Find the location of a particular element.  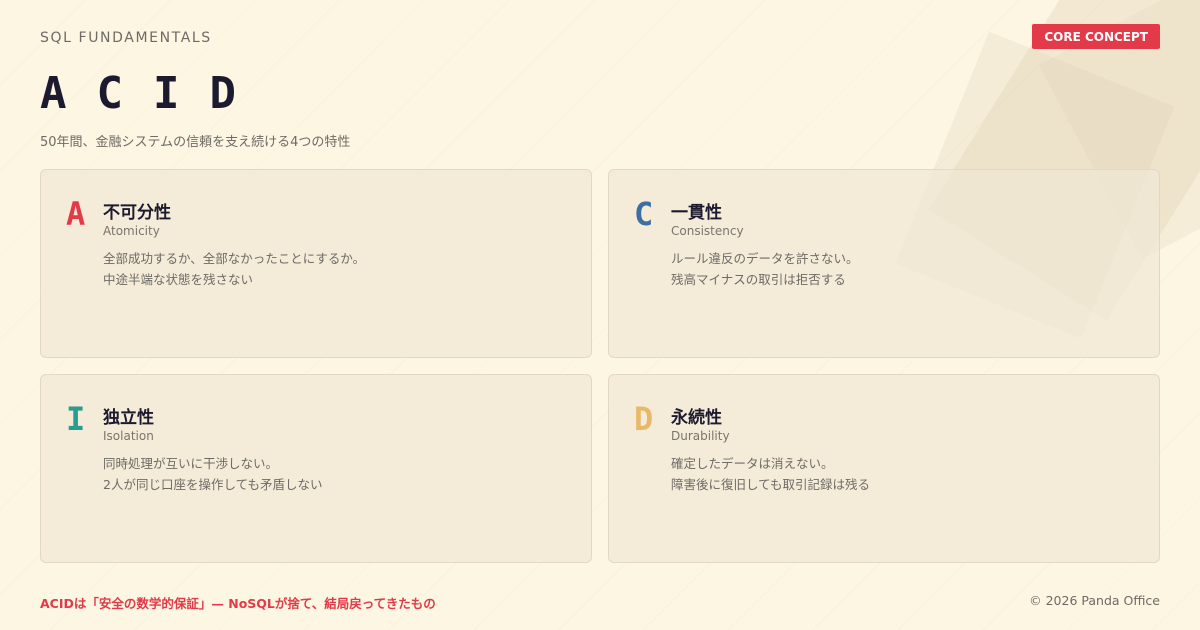

page-subtitle: 50年間、金融システムの信頼を支え続ける4つの特性 is located at coordinates (195, 142).